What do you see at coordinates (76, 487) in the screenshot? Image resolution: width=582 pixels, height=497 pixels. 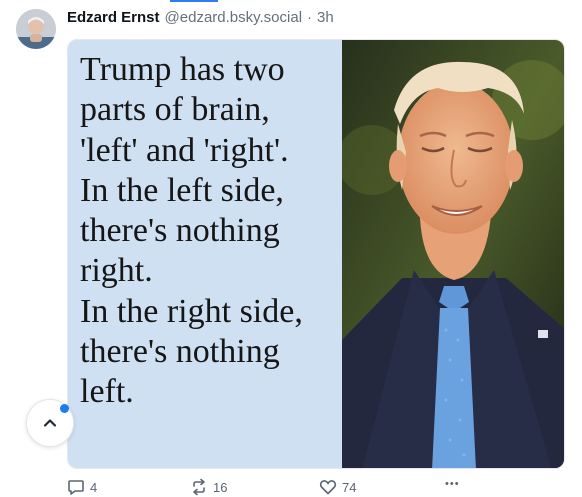 I see `speech-bubble-icon` at bounding box center [76, 487].